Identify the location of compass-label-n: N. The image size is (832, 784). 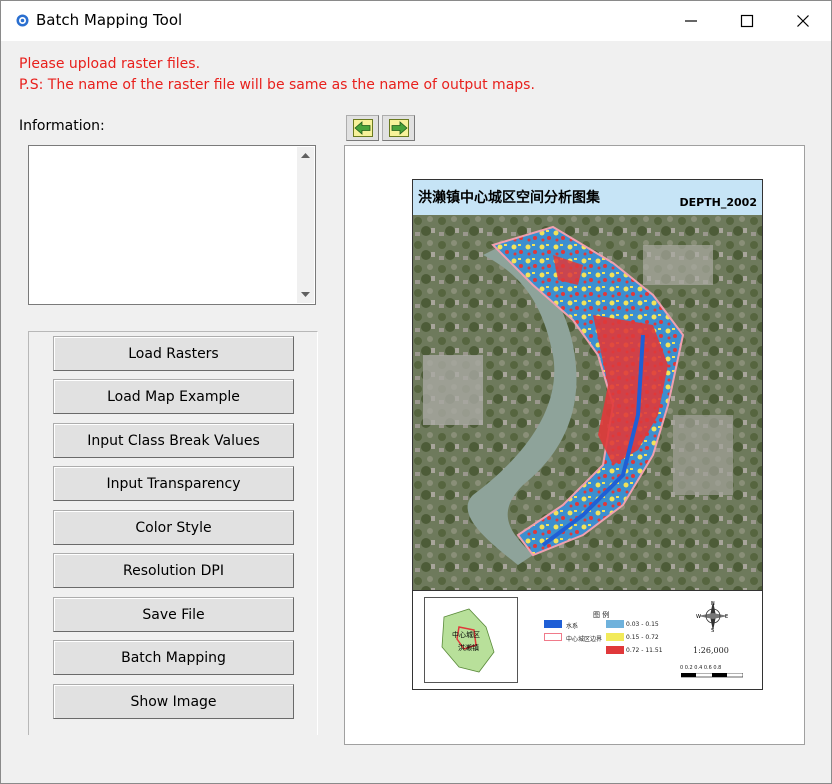
(713, 604).